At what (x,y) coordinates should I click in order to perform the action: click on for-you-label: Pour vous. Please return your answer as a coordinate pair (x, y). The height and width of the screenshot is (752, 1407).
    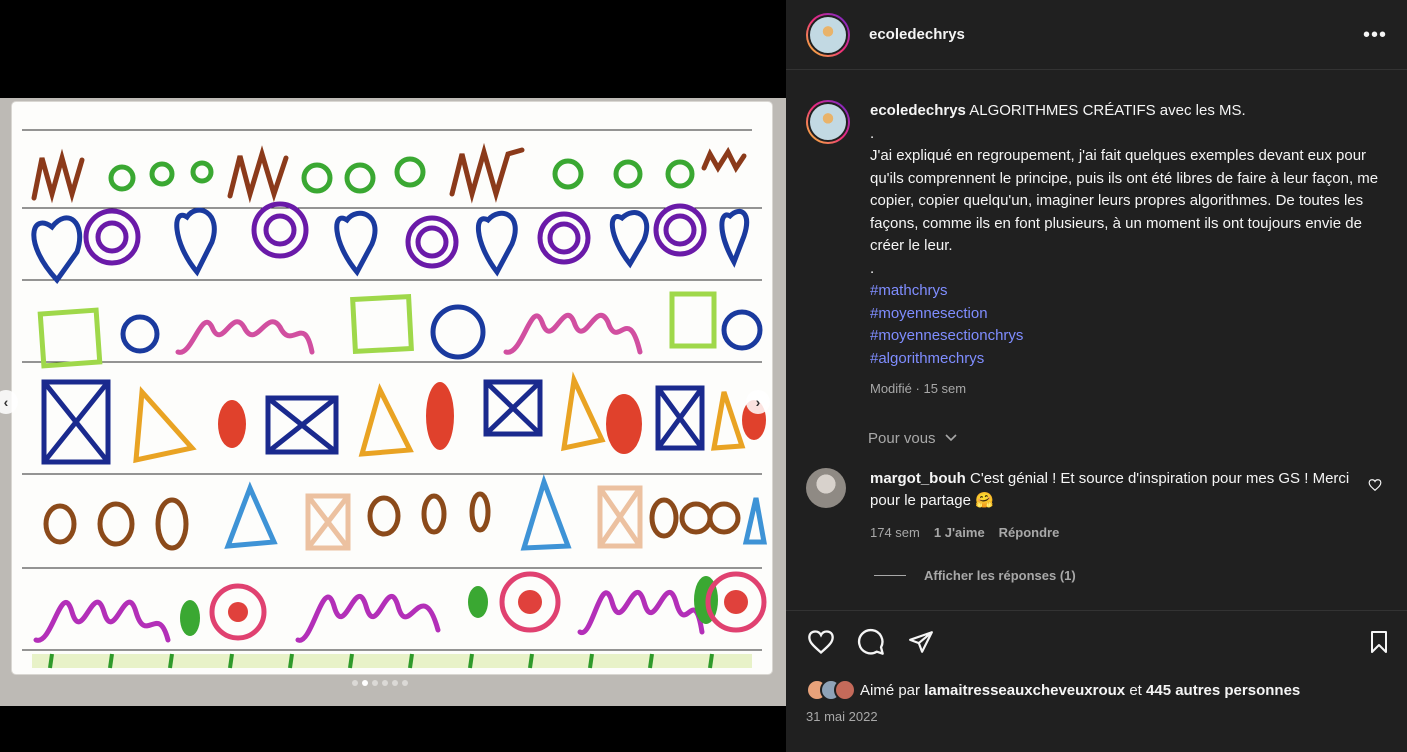
    Looking at the image, I should click on (902, 438).